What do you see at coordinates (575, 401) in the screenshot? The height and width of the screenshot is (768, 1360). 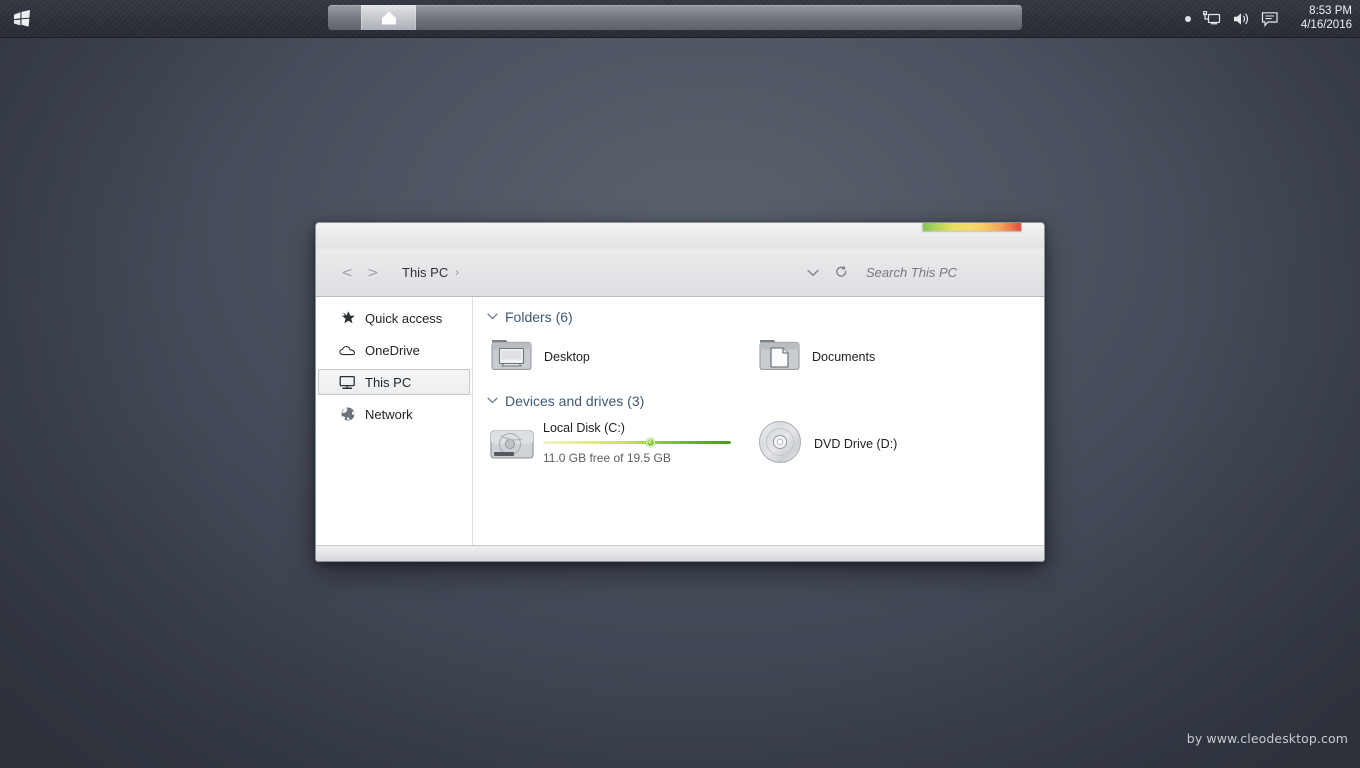 I see `group-title: Devices and drives (3)` at bounding box center [575, 401].